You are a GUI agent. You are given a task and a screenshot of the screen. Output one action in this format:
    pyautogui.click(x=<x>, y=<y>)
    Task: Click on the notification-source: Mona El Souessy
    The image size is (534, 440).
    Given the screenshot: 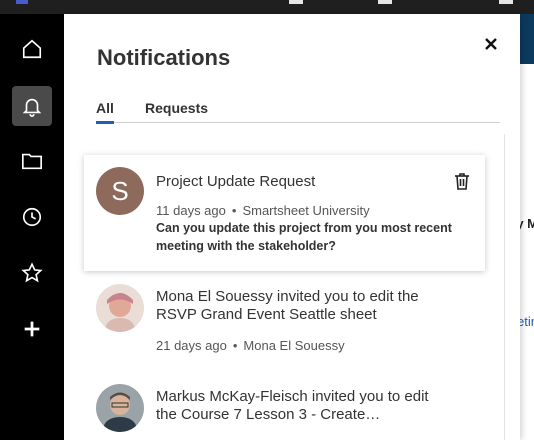 What is the action you would take?
    pyautogui.click(x=294, y=345)
    